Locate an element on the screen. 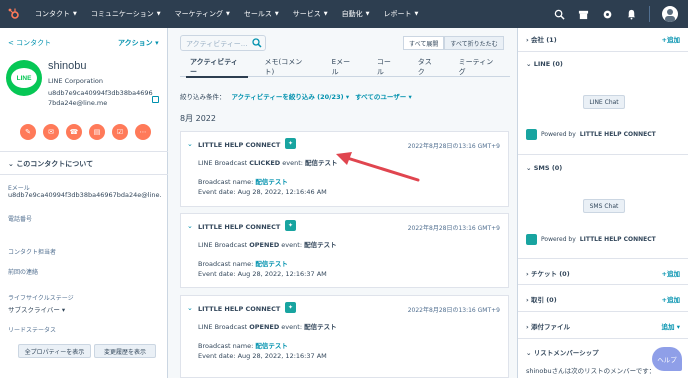 This screenshot has width=688, height=378. bell-icon is located at coordinates (631, 14).